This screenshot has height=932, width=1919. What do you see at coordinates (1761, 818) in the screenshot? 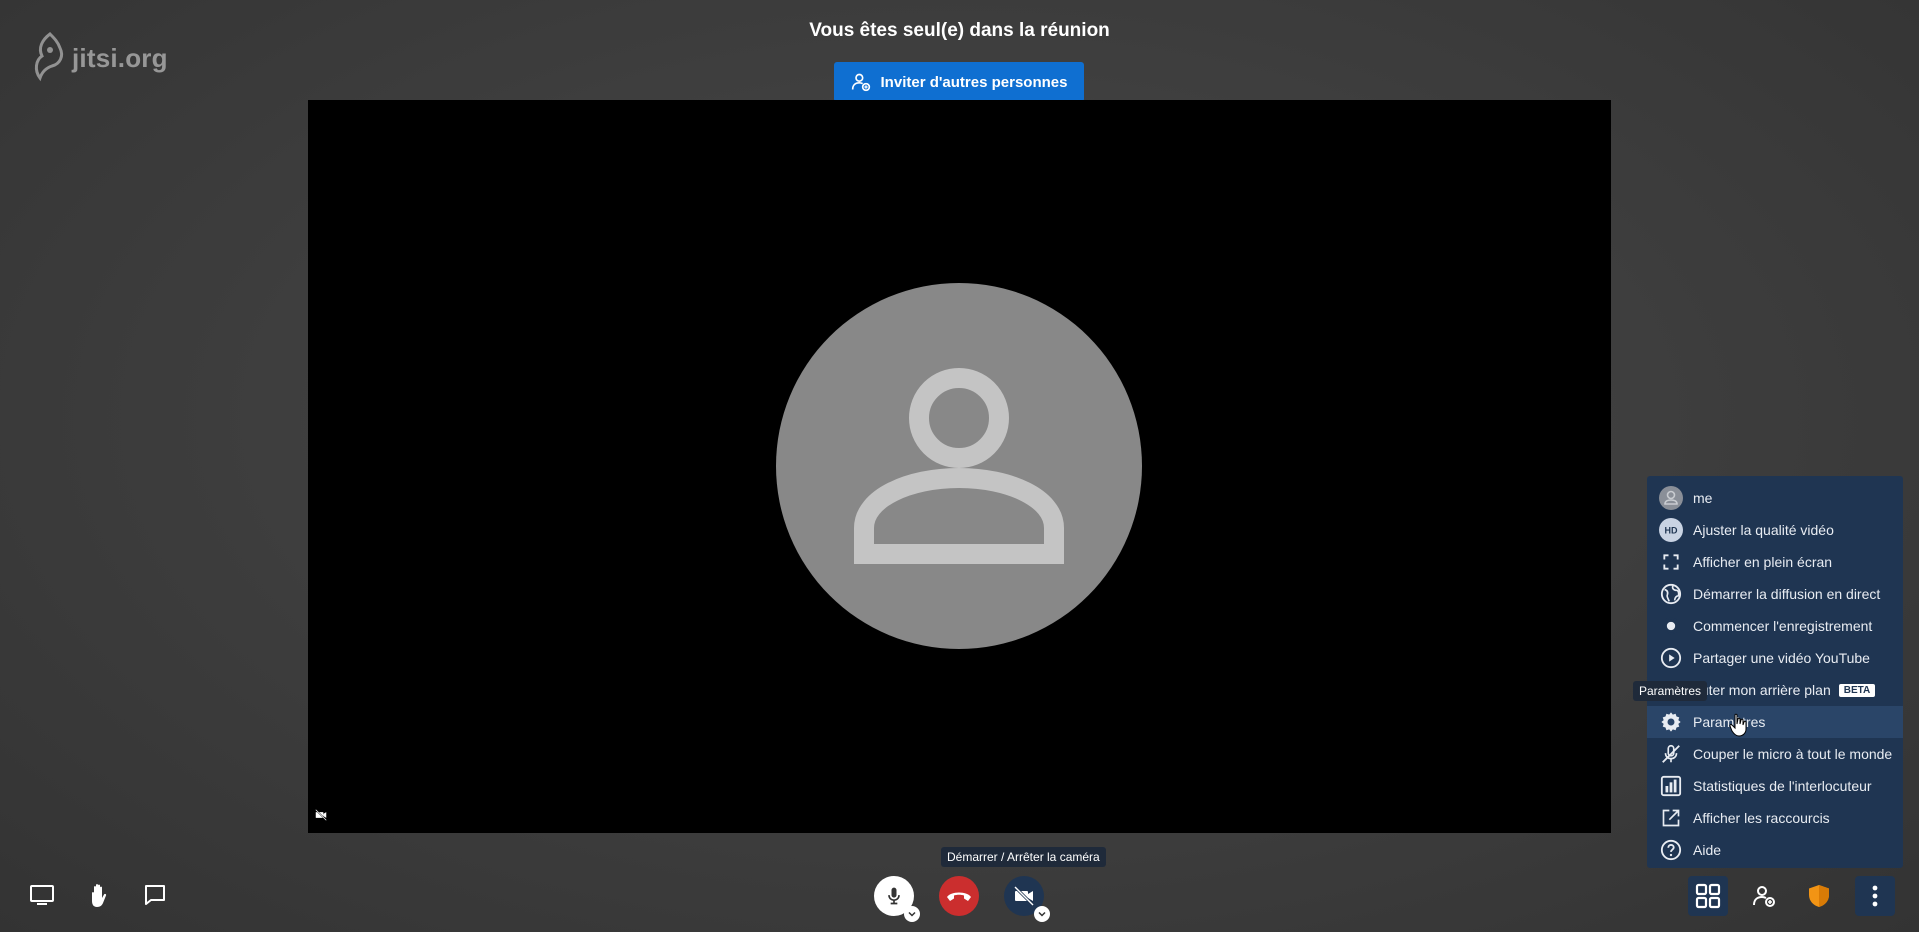
I see `menu-item-label: Afficher les raccourcis` at bounding box center [1761, 818].